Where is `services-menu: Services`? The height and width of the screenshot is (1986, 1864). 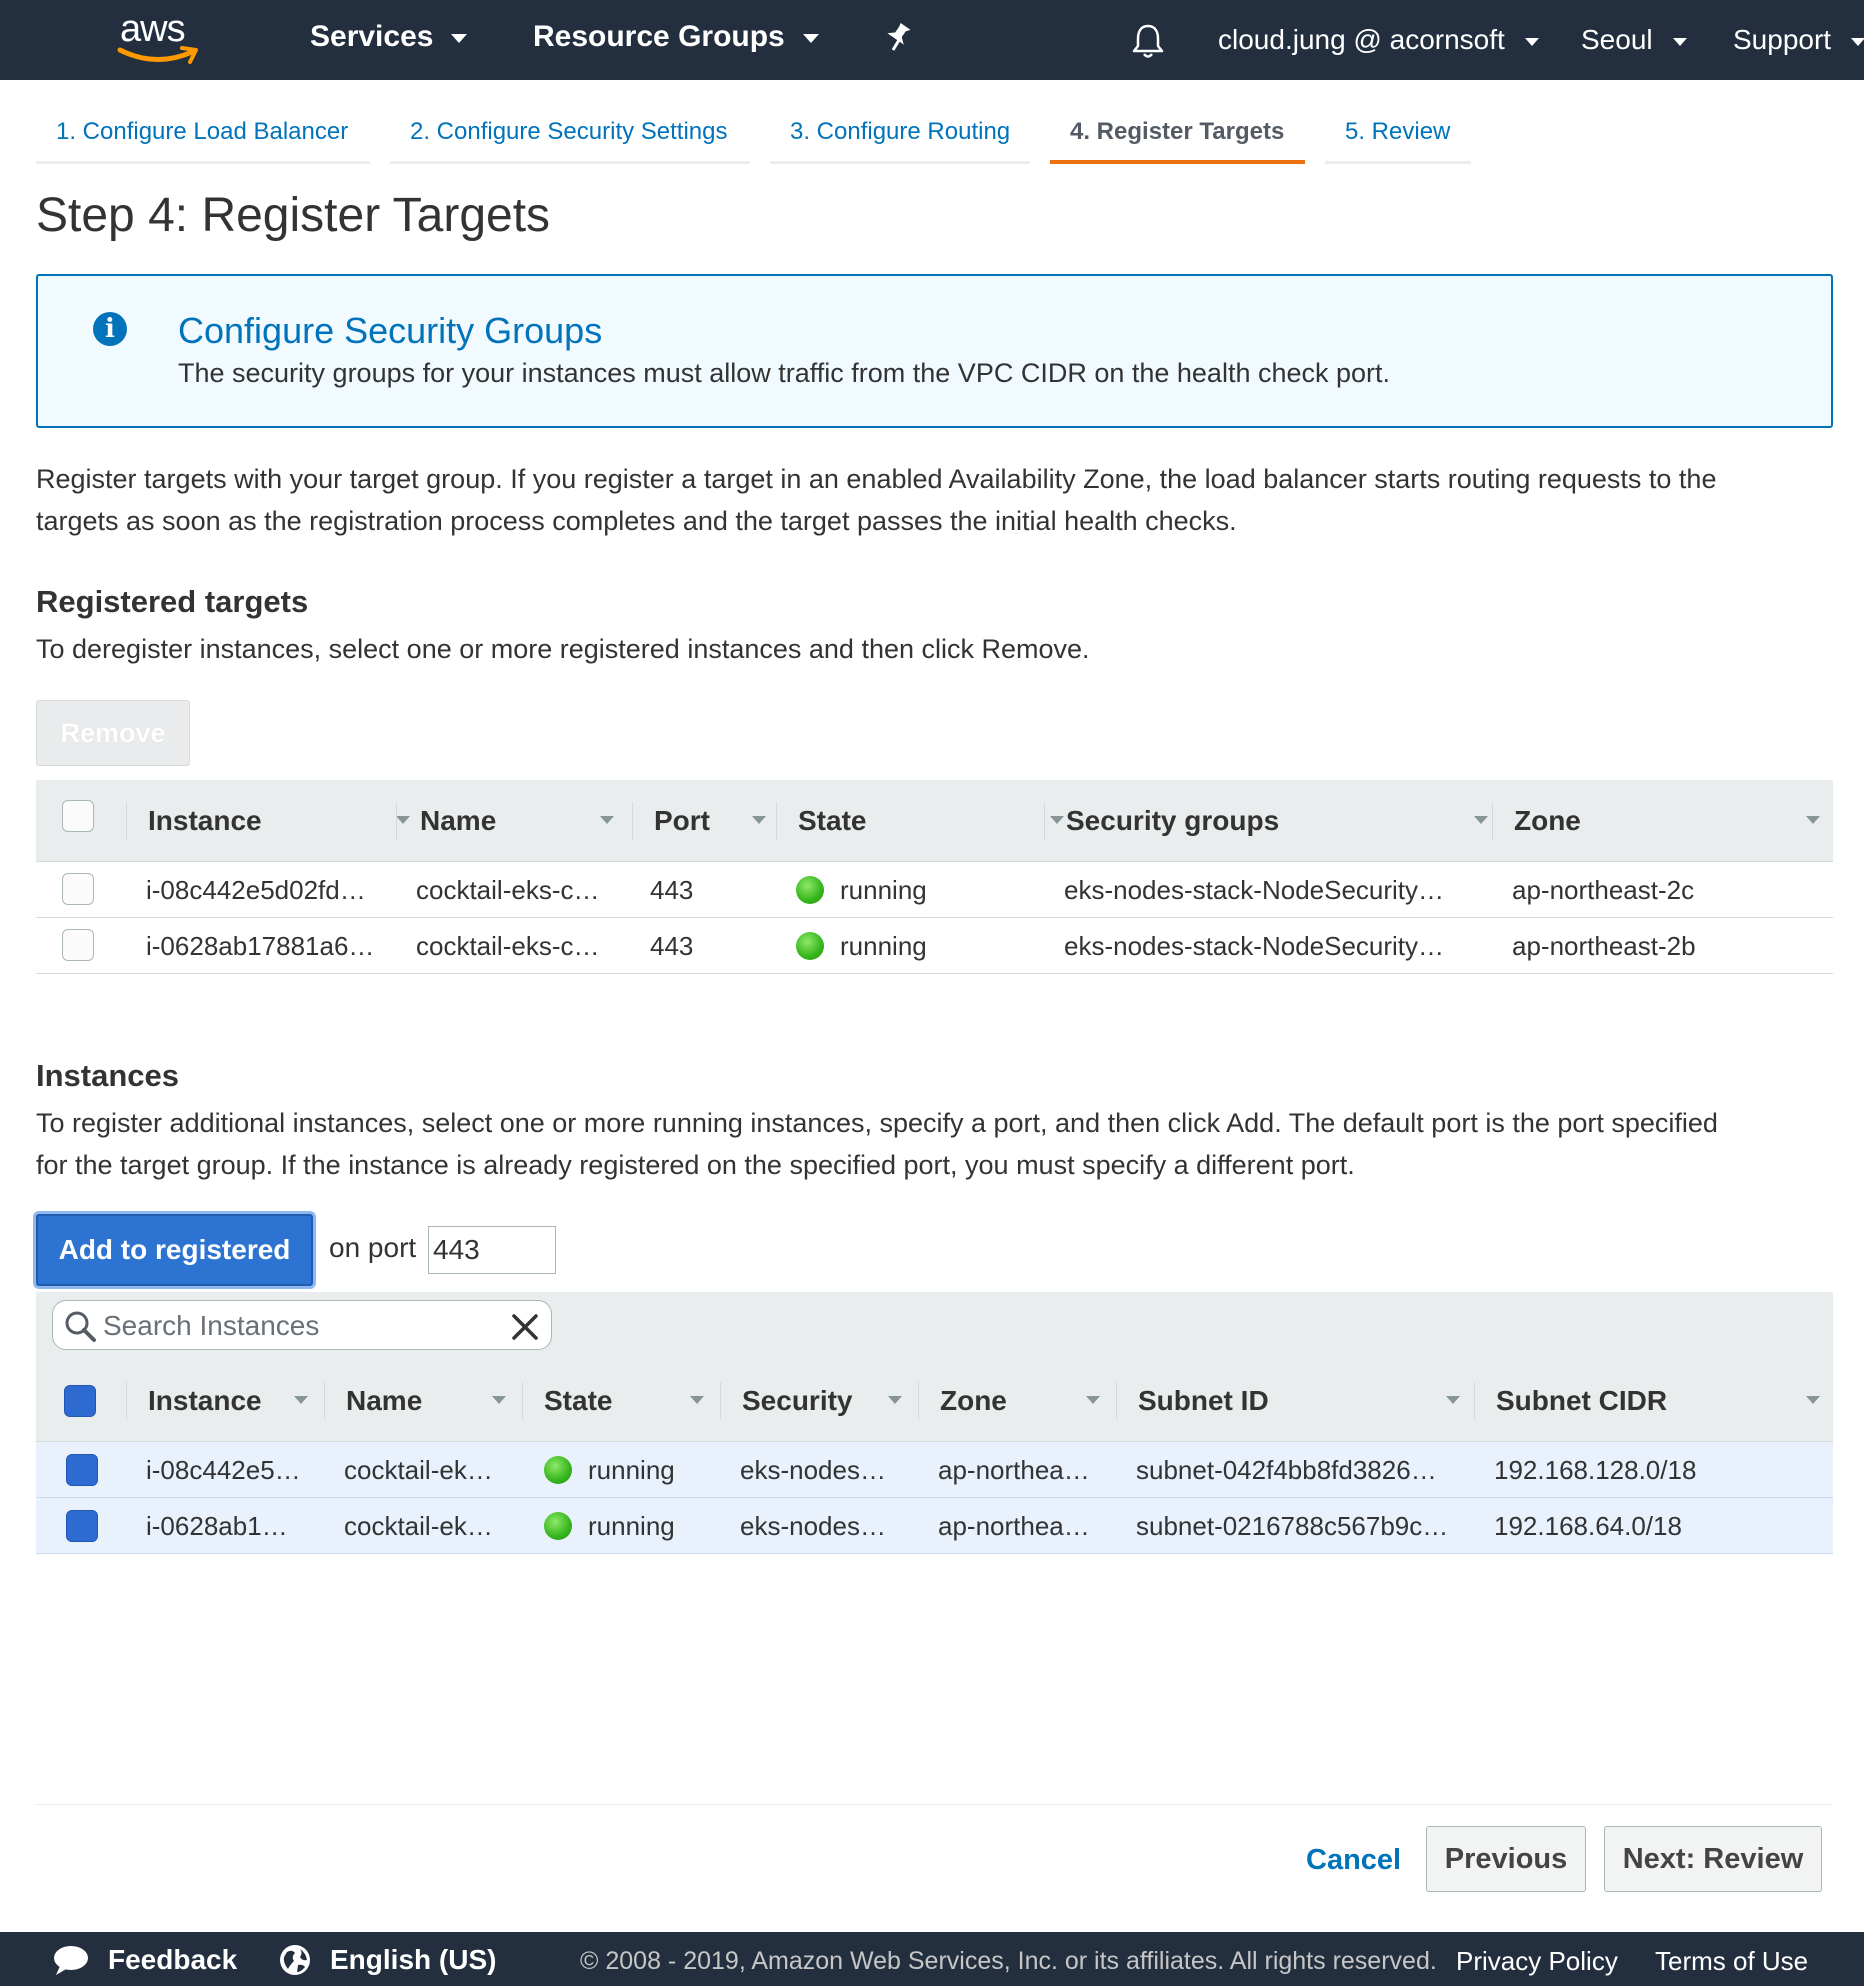 services-menu: Services is located at coordinates (389, 37).